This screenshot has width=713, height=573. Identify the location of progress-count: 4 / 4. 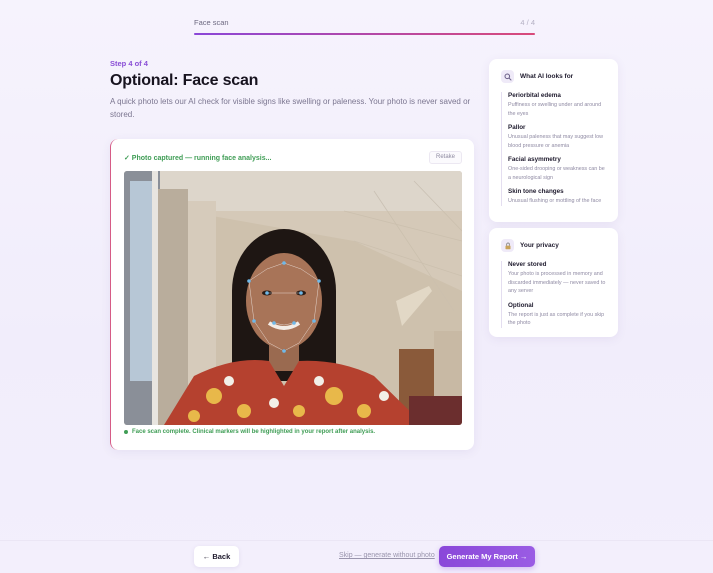
(527, 22).